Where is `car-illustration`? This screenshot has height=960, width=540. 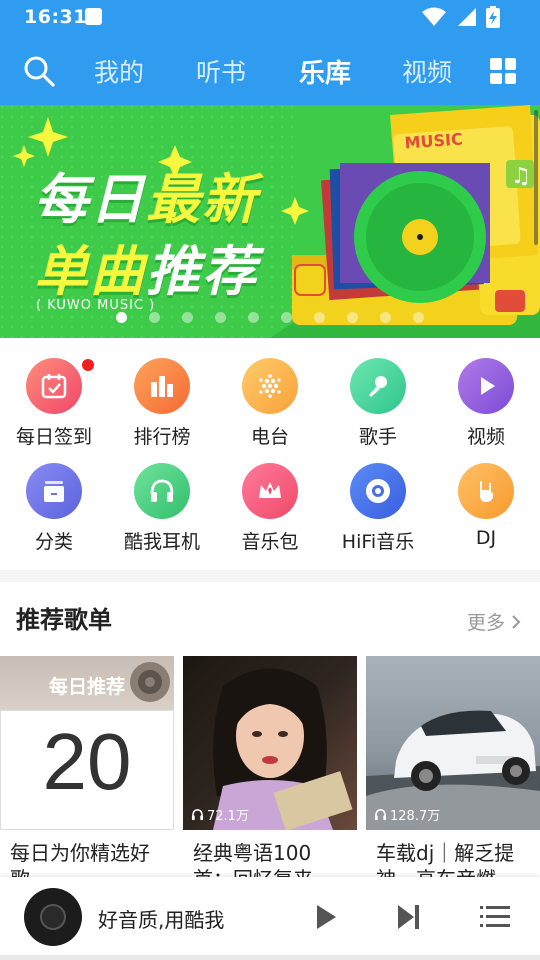
car-illustration is located at coordinates (453, 770).